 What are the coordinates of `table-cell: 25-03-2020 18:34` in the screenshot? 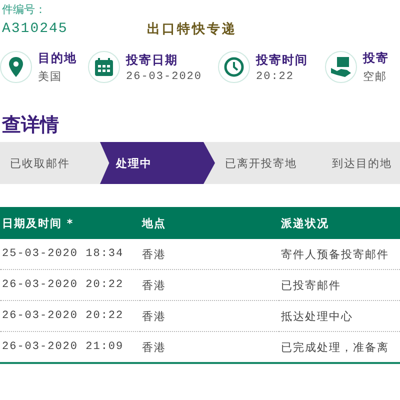 It's located at (70, 254).